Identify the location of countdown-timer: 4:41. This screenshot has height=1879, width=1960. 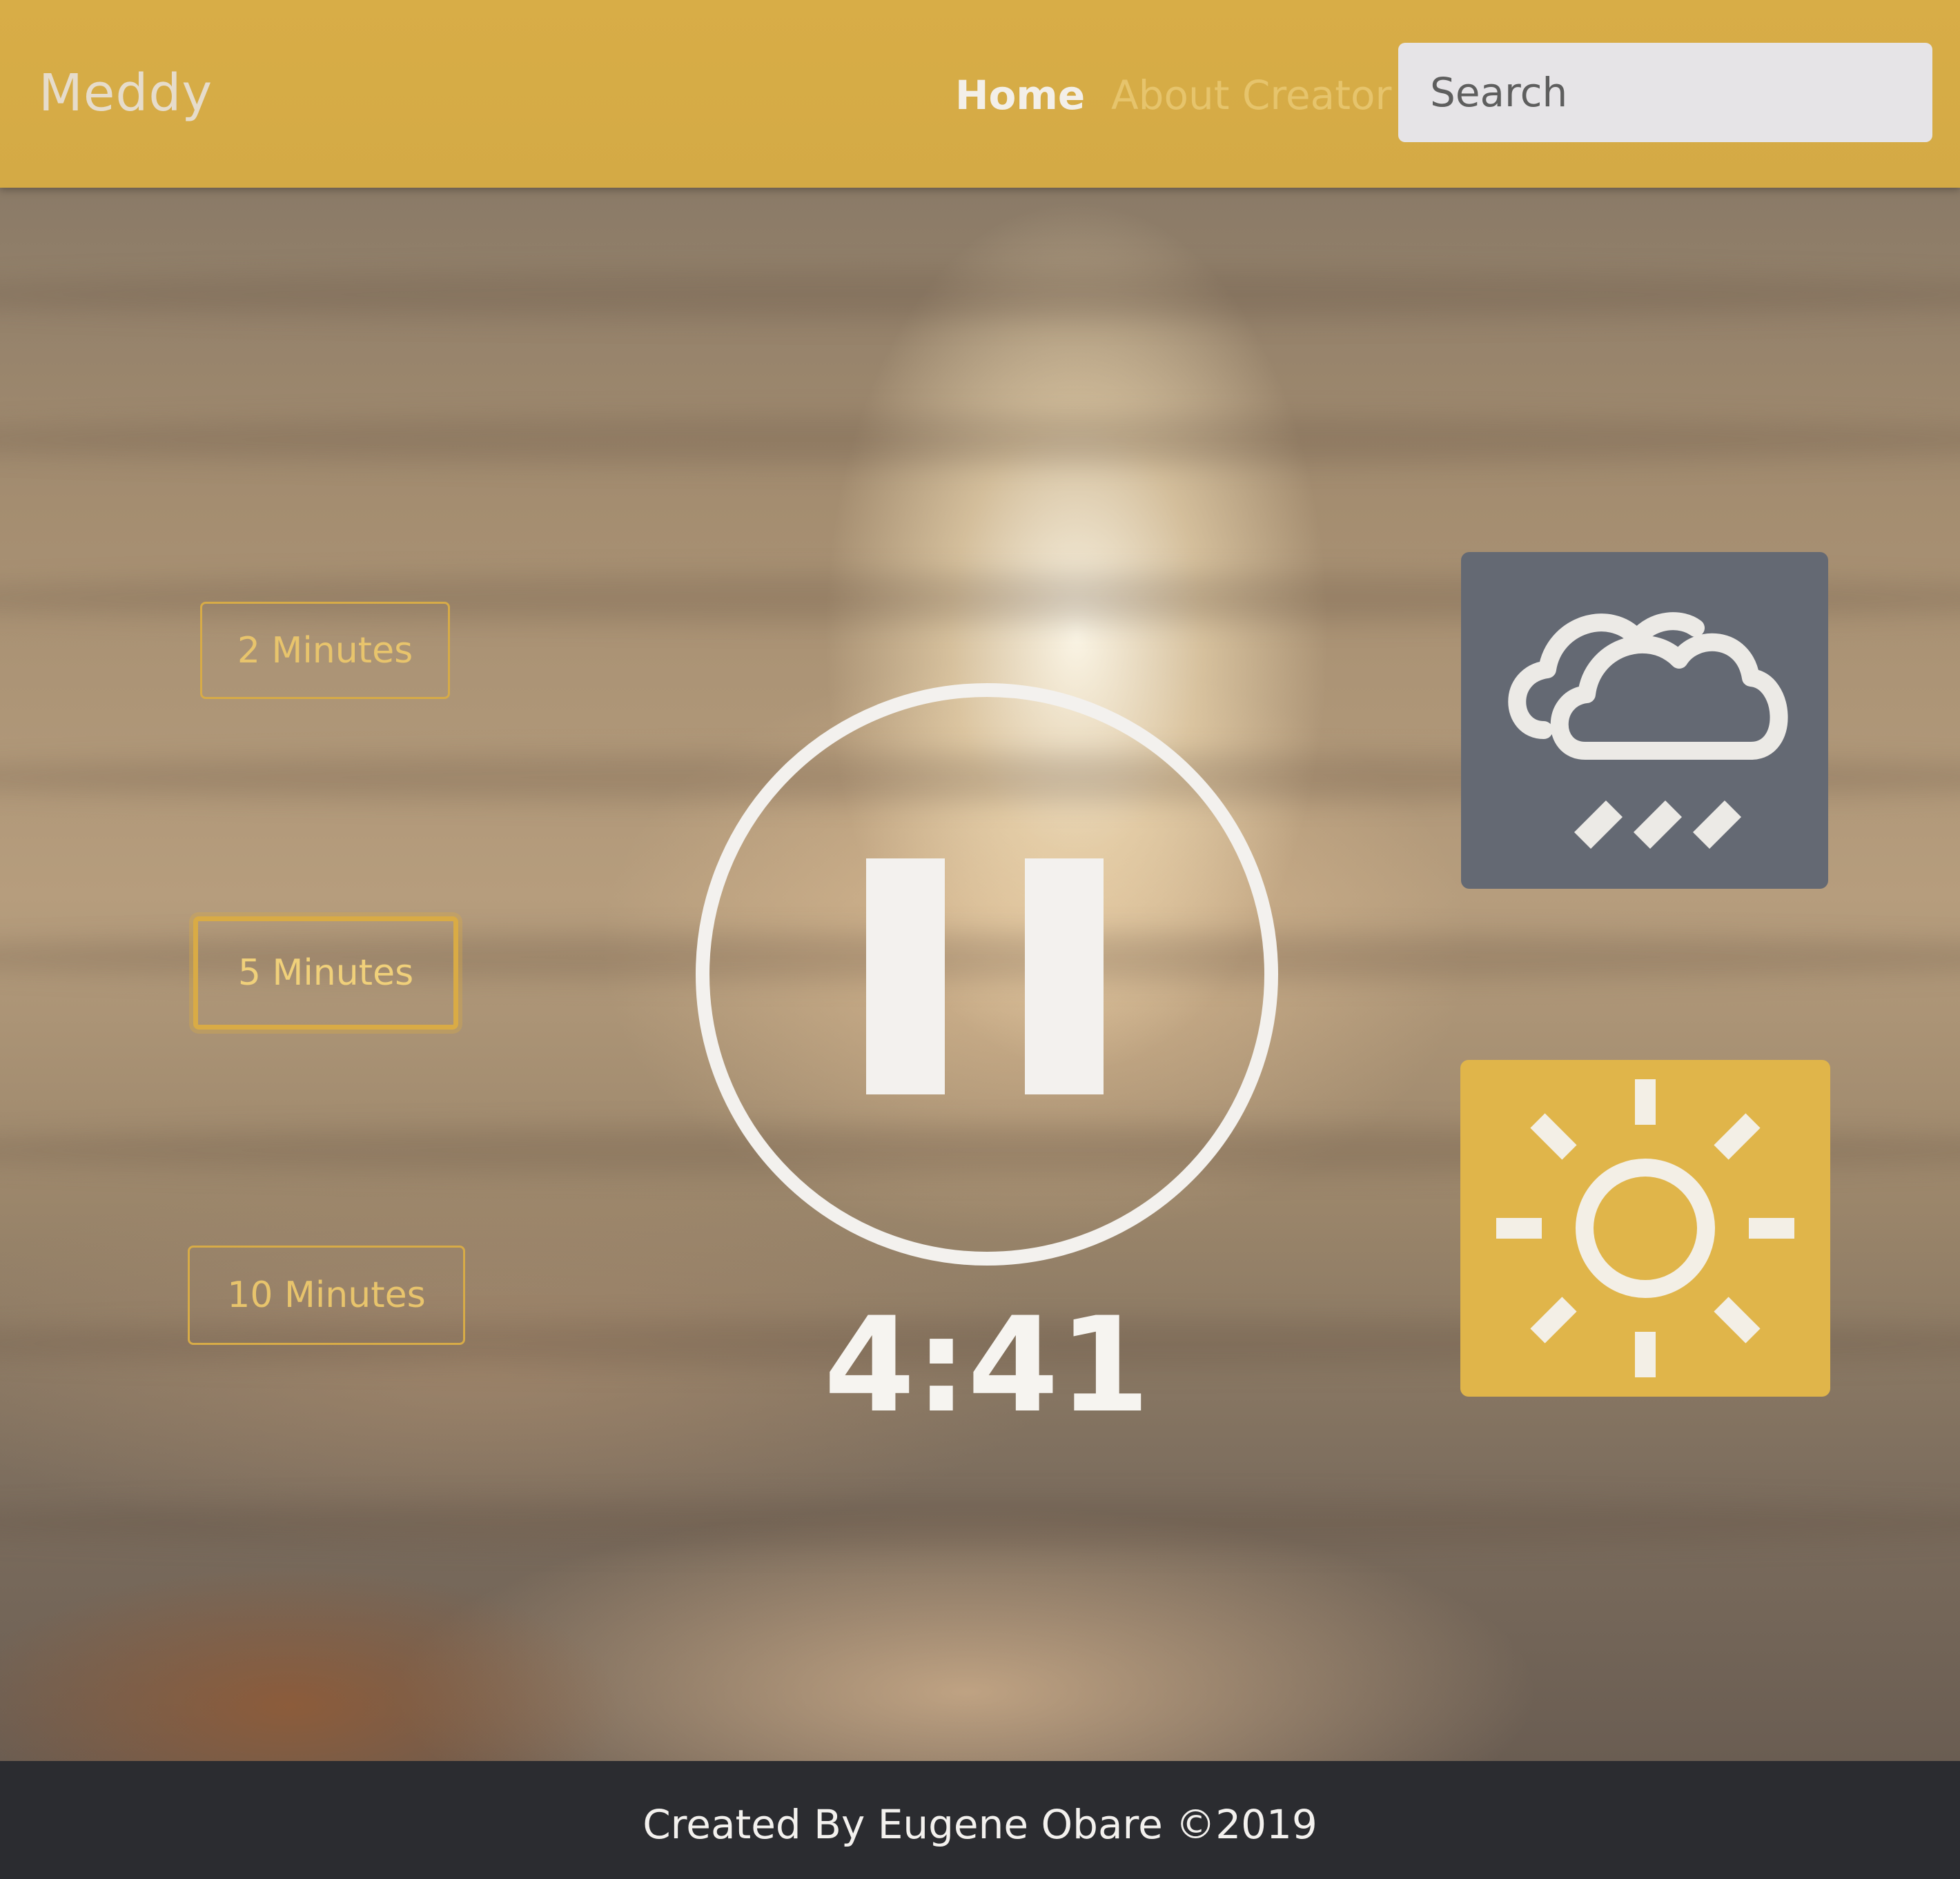
(986, 1365).